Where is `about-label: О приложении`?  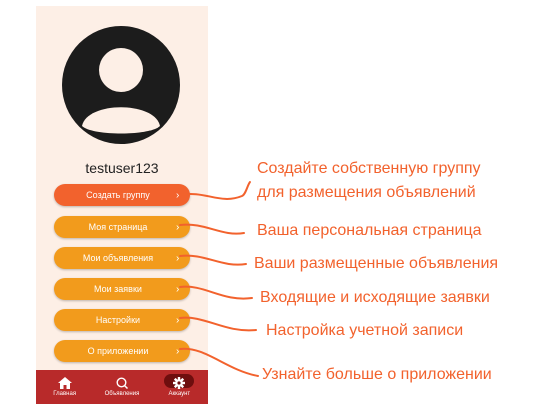
about-label: О приложении is located at coordinates (118, 351).